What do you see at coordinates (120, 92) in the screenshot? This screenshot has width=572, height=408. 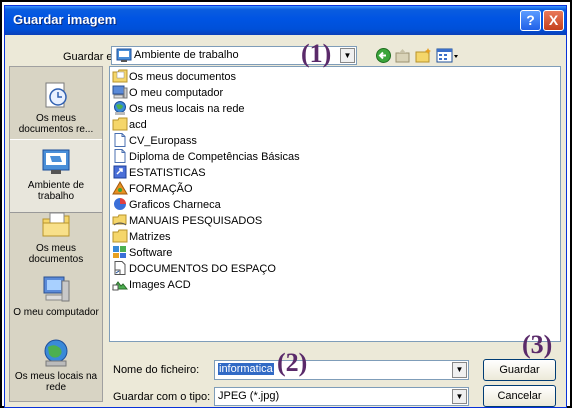 I see `computer-icon` at bounding box center [120, 92].